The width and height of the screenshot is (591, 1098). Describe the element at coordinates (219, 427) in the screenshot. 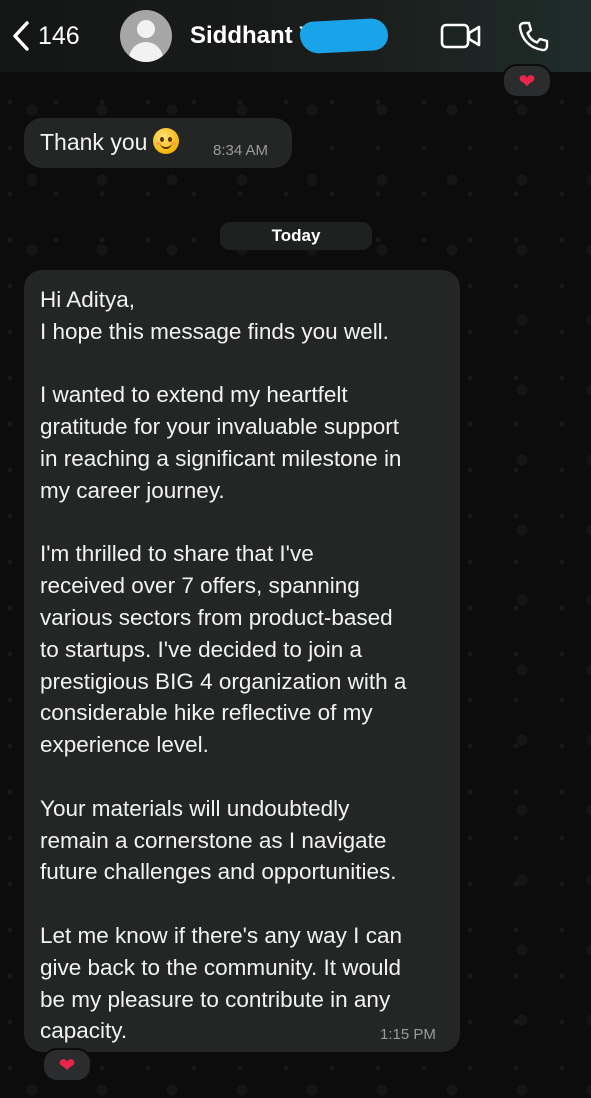

I see `message-line: gratitude for your invaluable support` at that location.